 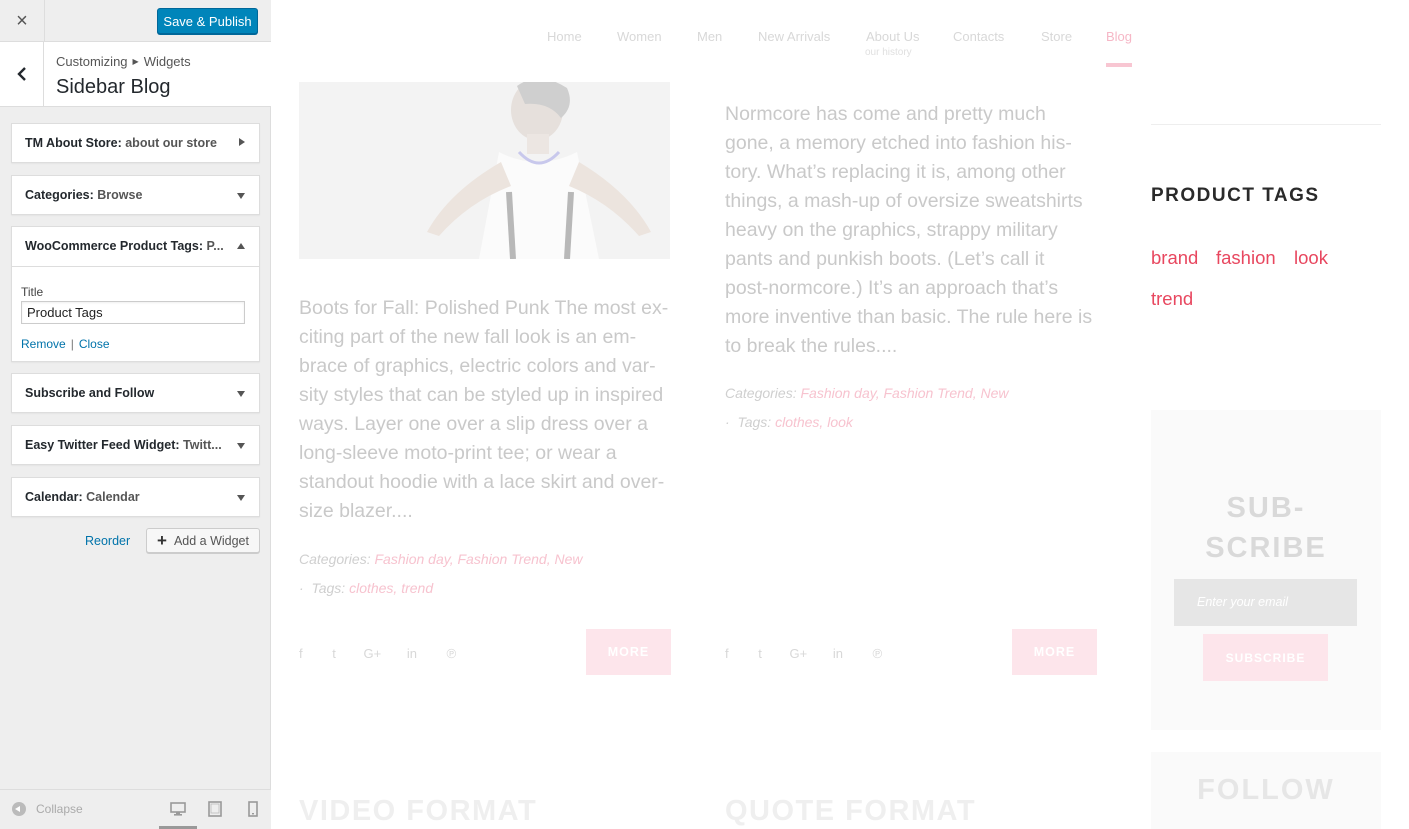 I want to click on widget-calendar: Calendar, so click(x=135, y=497).